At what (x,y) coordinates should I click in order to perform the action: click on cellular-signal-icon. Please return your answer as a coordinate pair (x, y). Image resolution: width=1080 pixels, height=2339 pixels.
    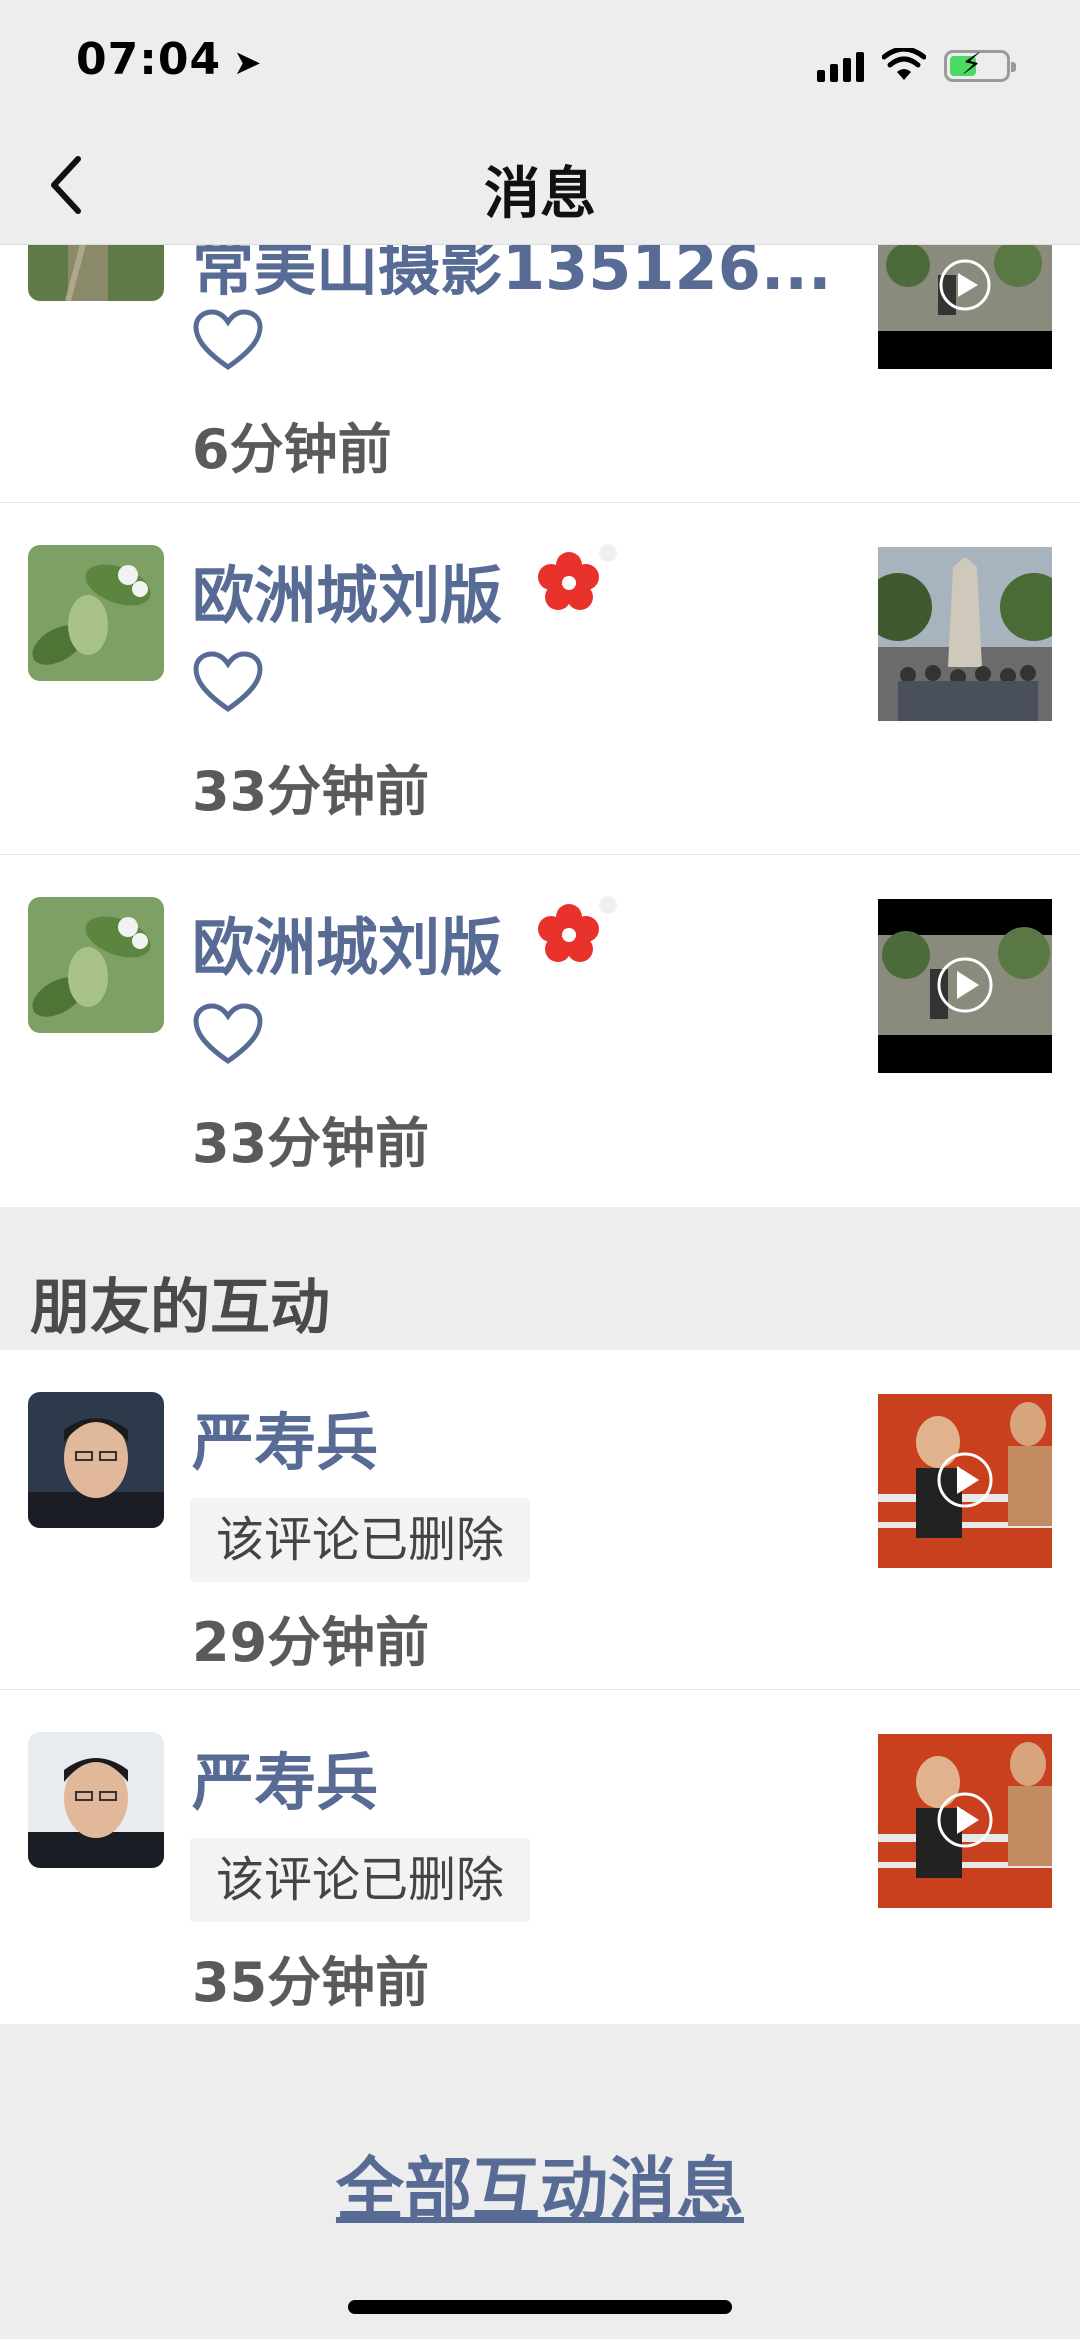
    Looking at the image, I should click on (840, 66).